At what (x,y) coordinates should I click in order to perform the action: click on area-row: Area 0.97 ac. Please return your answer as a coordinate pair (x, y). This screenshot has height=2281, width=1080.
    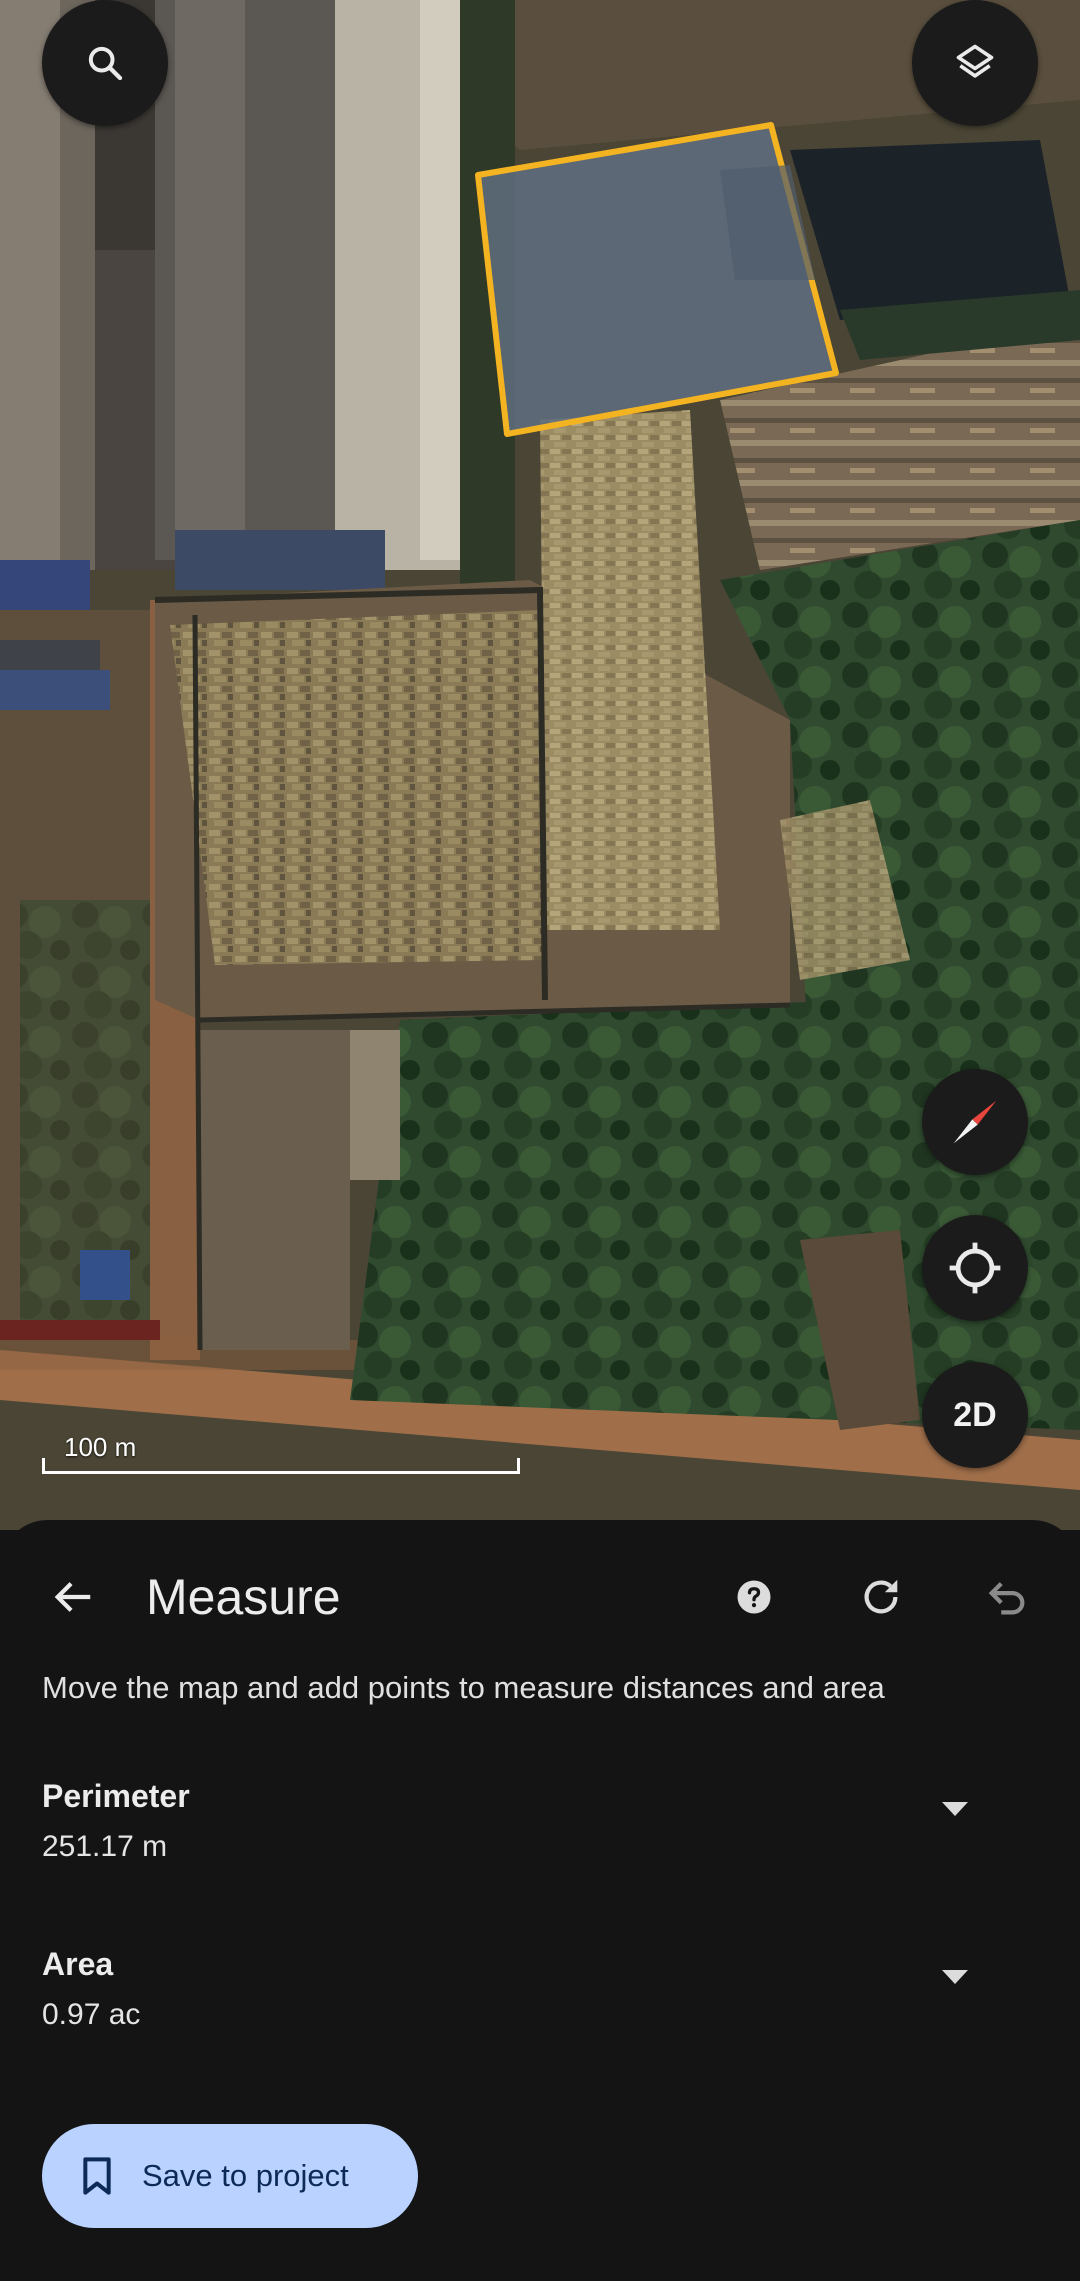
    Looking at the image, I should click on (540, 2001).